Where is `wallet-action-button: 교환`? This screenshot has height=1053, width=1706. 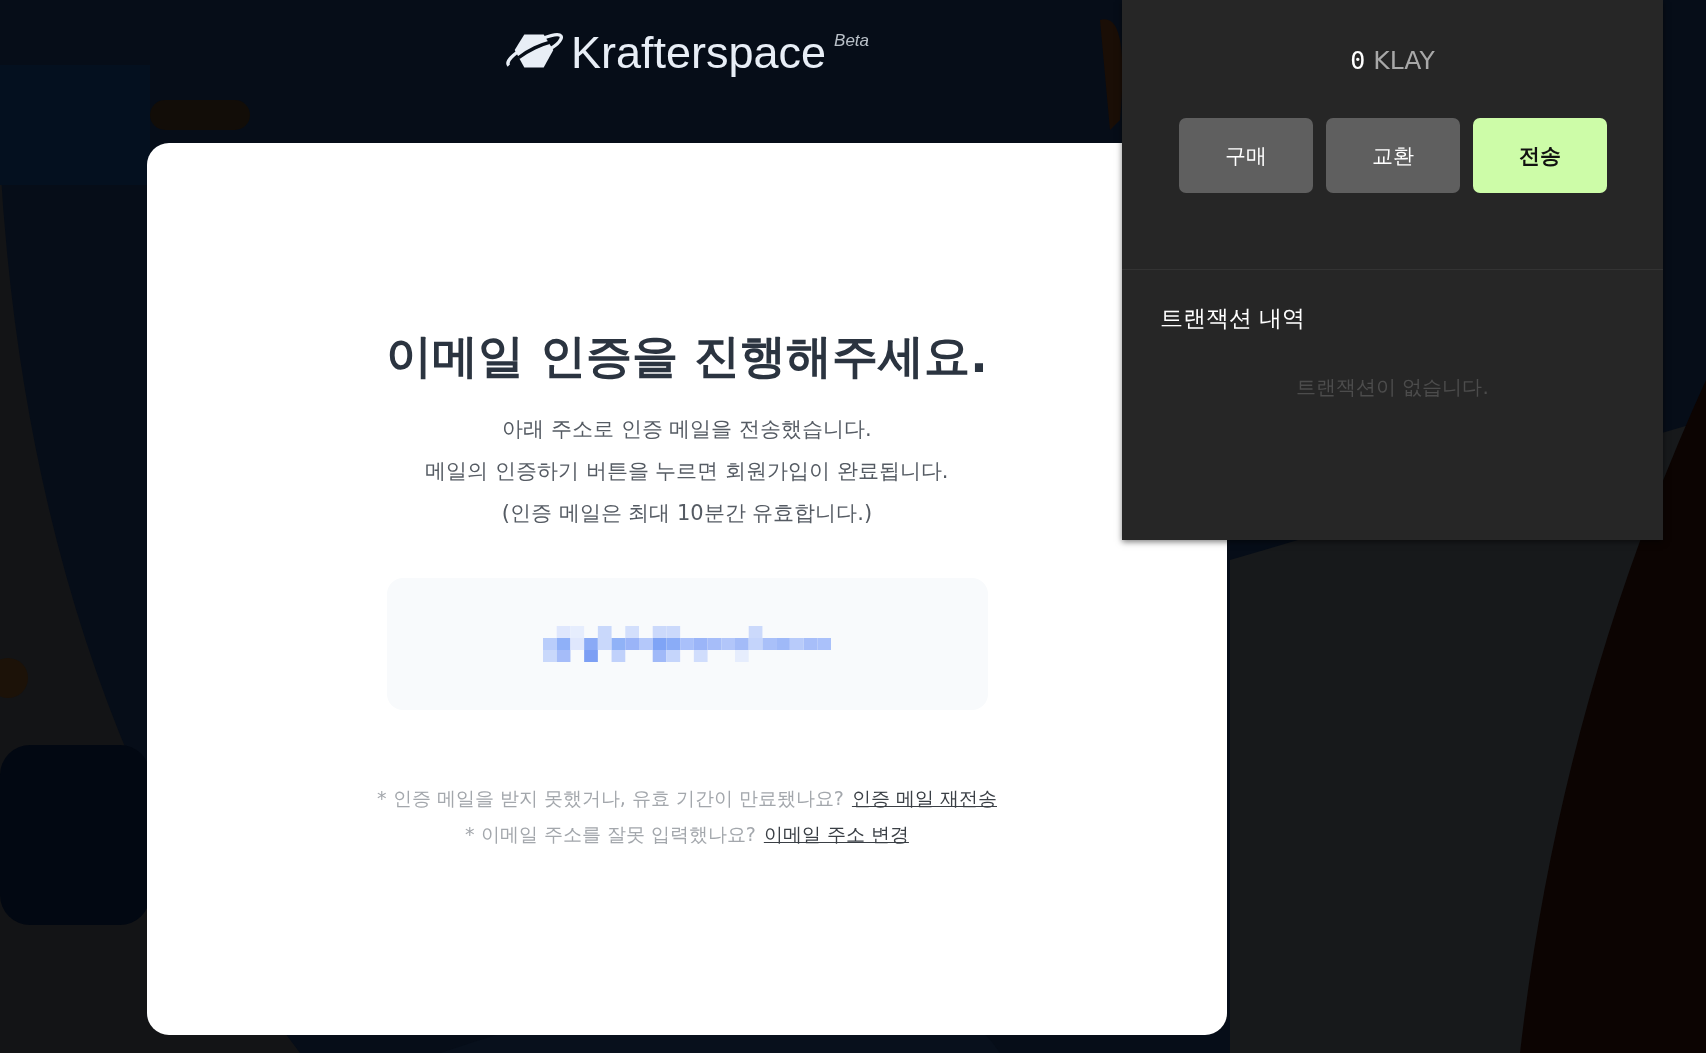
wallet-action-button: 교환 is located at coordinates (1392, 155).